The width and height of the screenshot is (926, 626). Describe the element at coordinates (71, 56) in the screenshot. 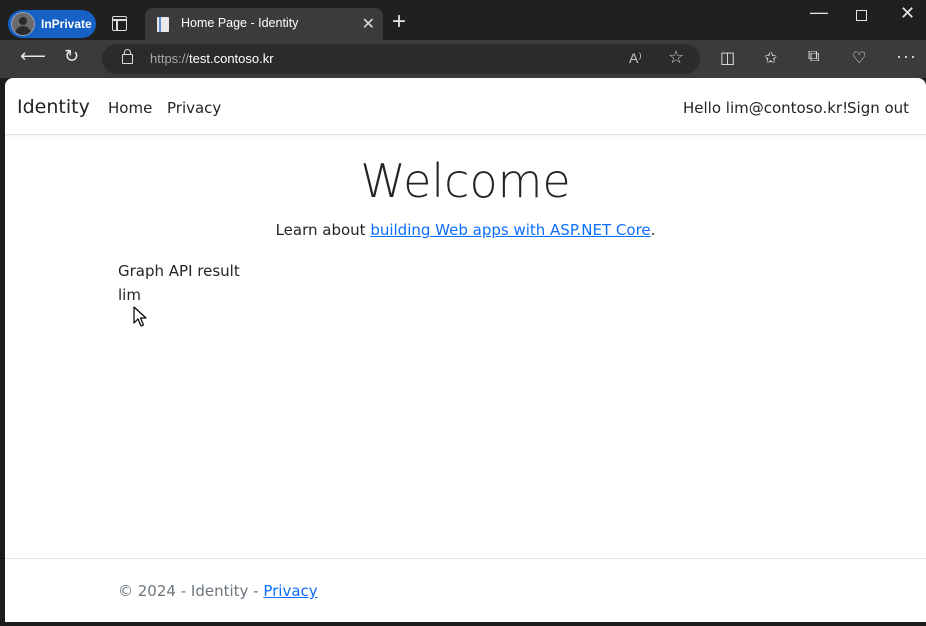

I see `refresh-icon: ↻` at that location.